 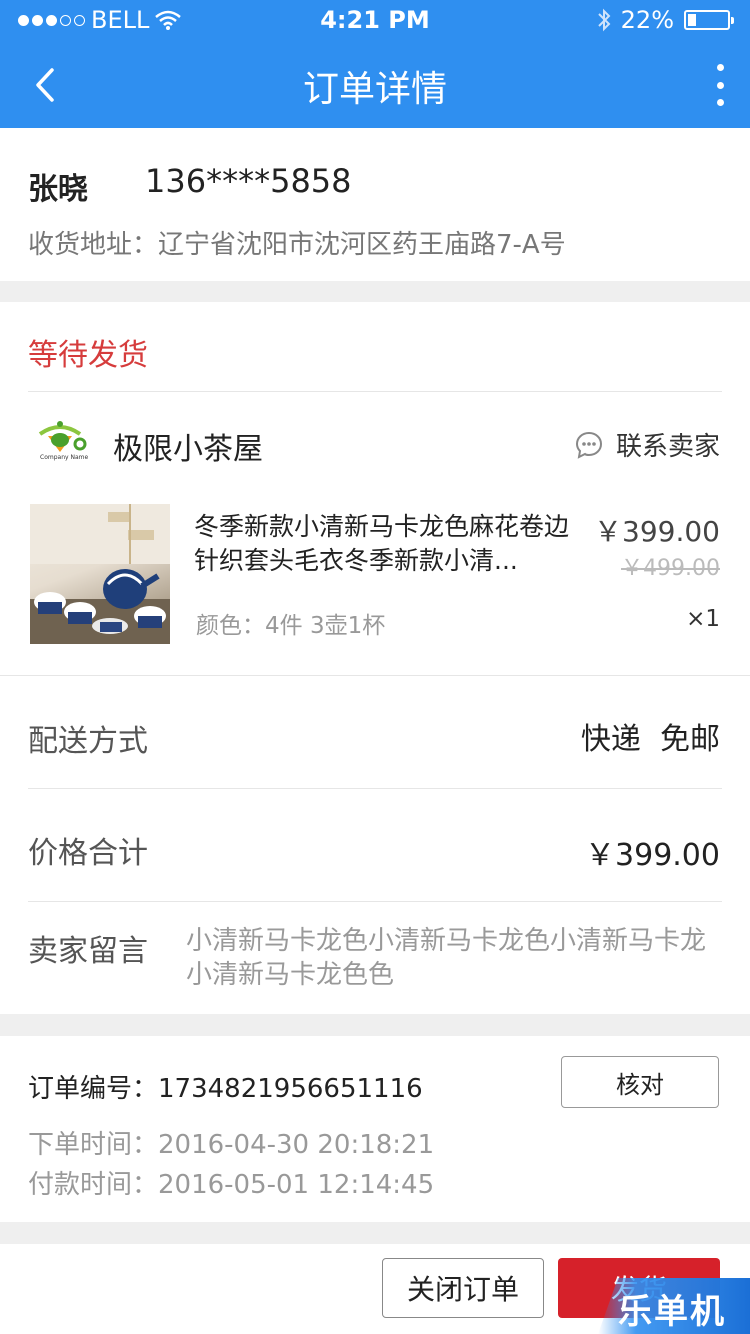 I want to click on teapot-set-illustration, so click(x=100, y=574).